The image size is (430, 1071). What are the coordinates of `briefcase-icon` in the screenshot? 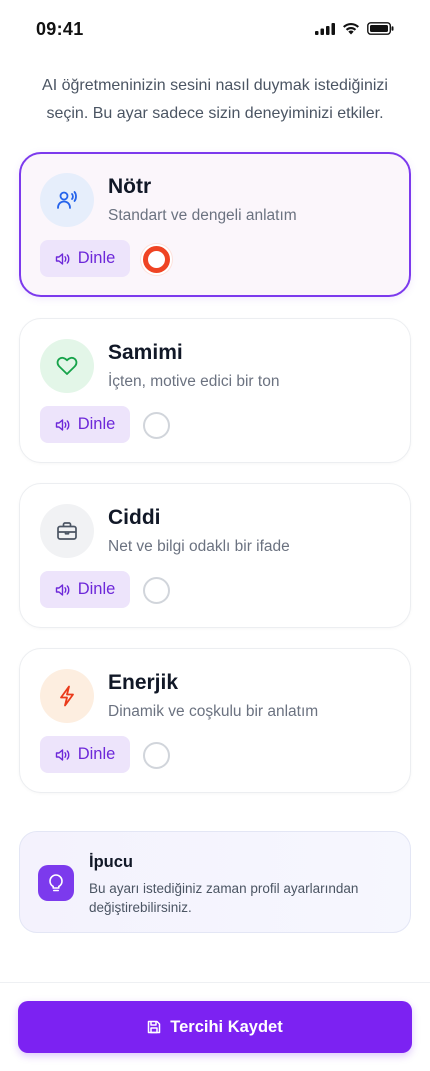 It's located at (67, 531).